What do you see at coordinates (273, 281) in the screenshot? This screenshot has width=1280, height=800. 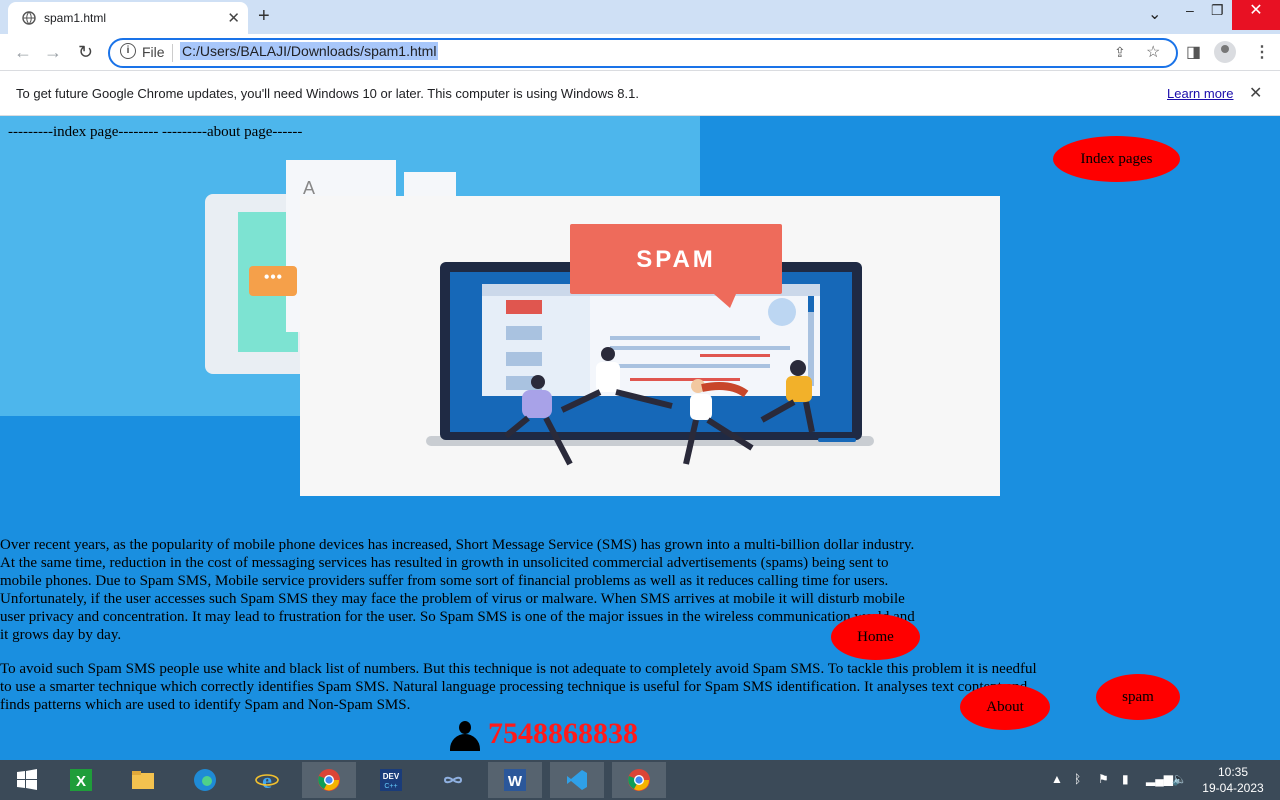 I see `chat-bubble-icon: •••` at bounding box center [273, 281].